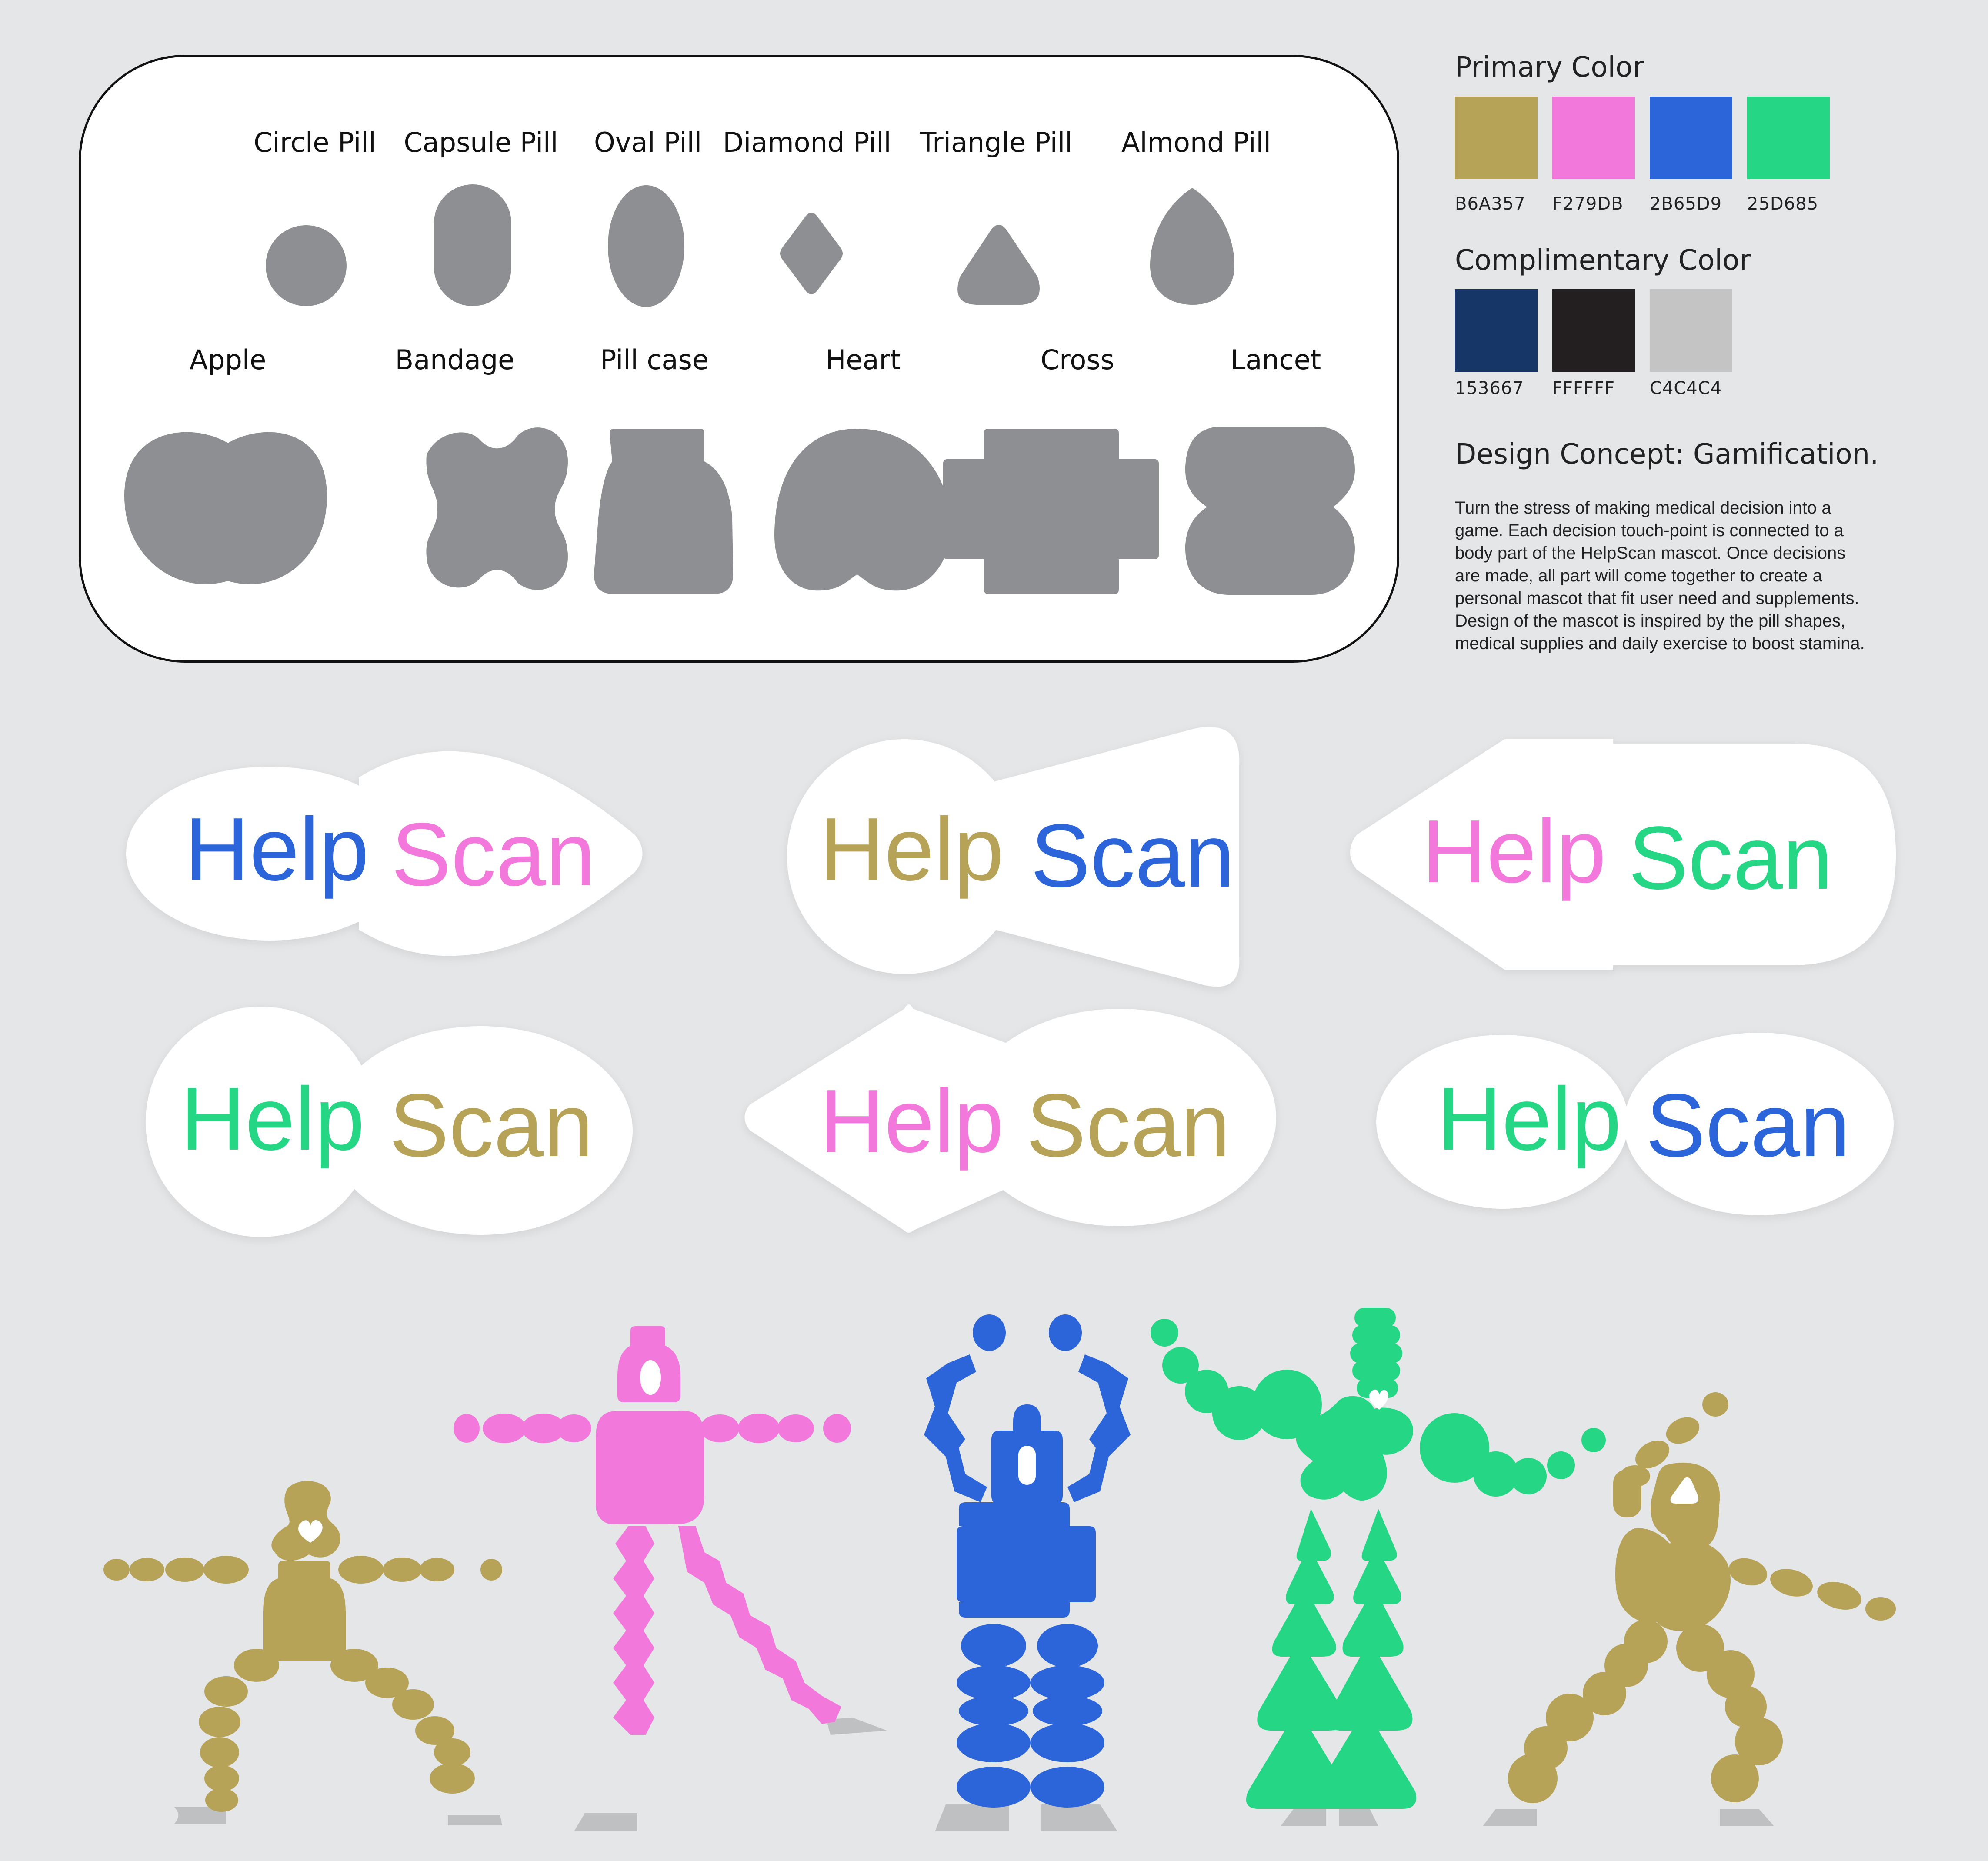 The height and width of the screenshot is (1861, 1988). Describe the element at coordinates (491, 1125) in the screenshot. I see `logo-4-scan: Scan` at that location.